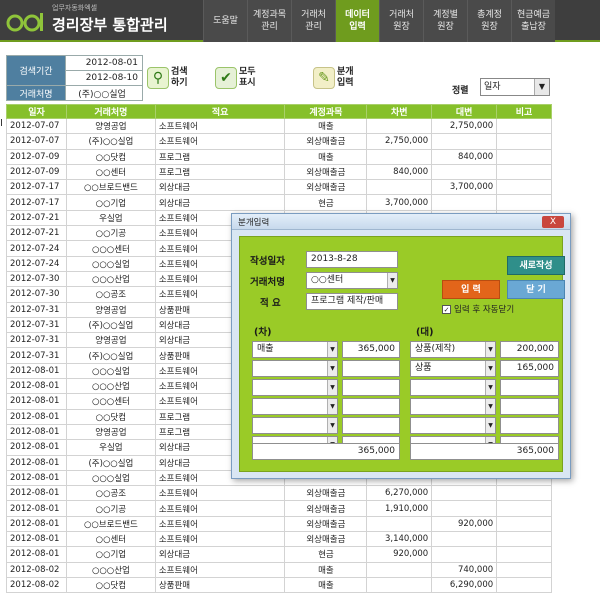 This screenshot has width=600, height=593. What do you see at coordinates (104, 78) in the screenshot?
I see `date-to-field: 2012-08-10` at bounding box center [104, 78].